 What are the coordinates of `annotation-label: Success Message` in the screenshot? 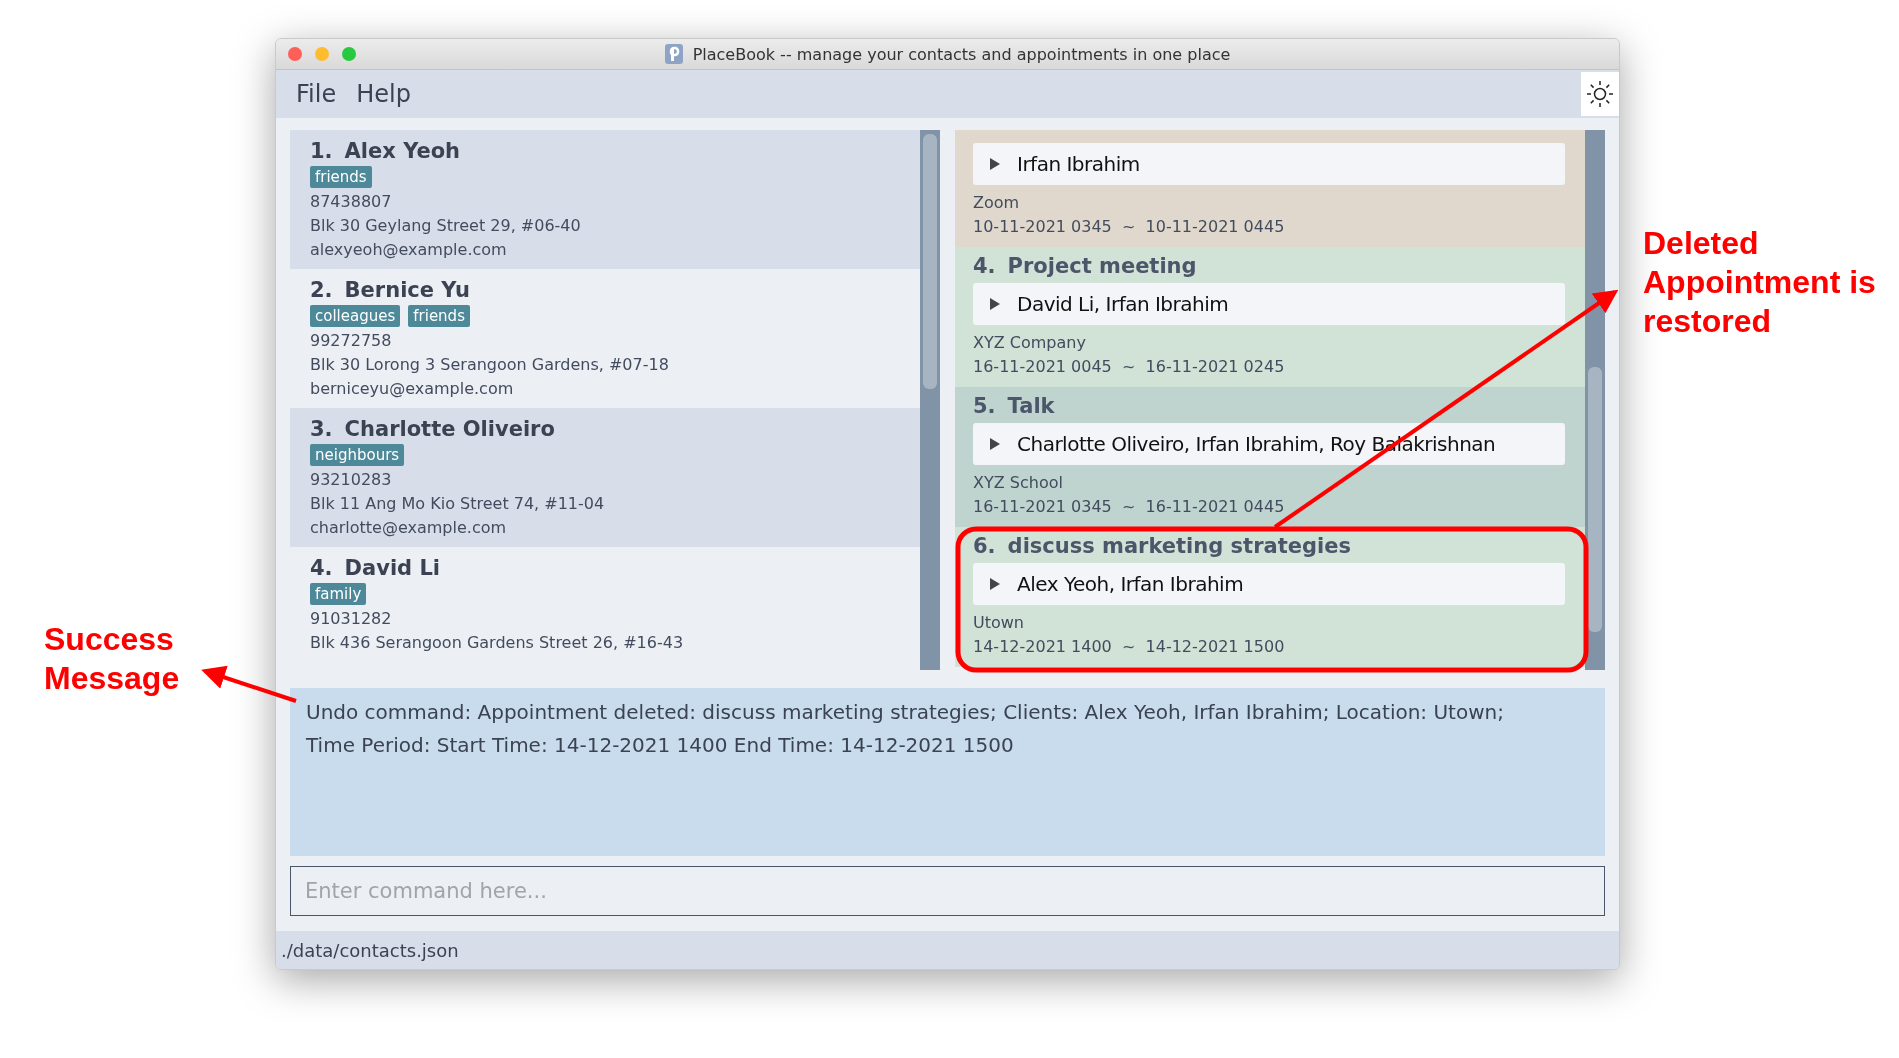 It's located at (112, 659).